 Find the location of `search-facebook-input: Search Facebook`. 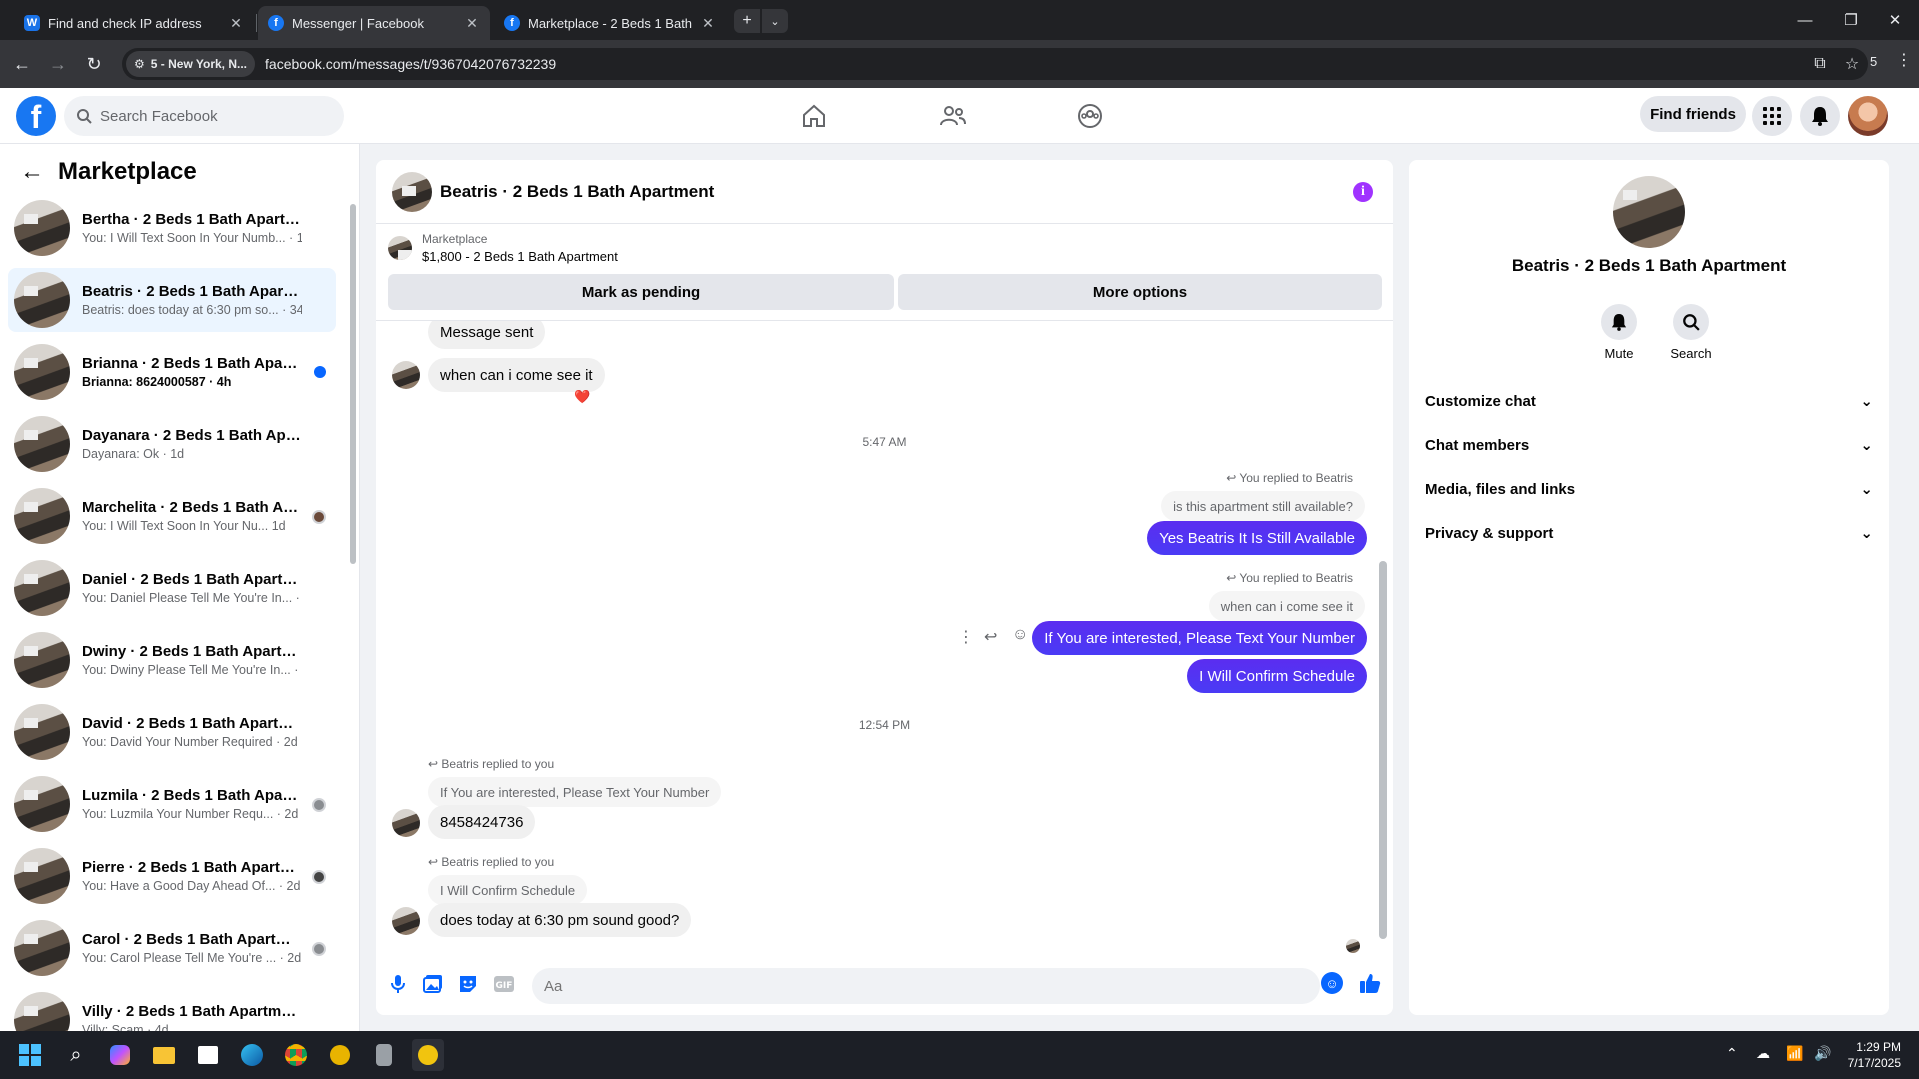

search-facebook-input: Search Facebook is located at coordinates (204, 116).